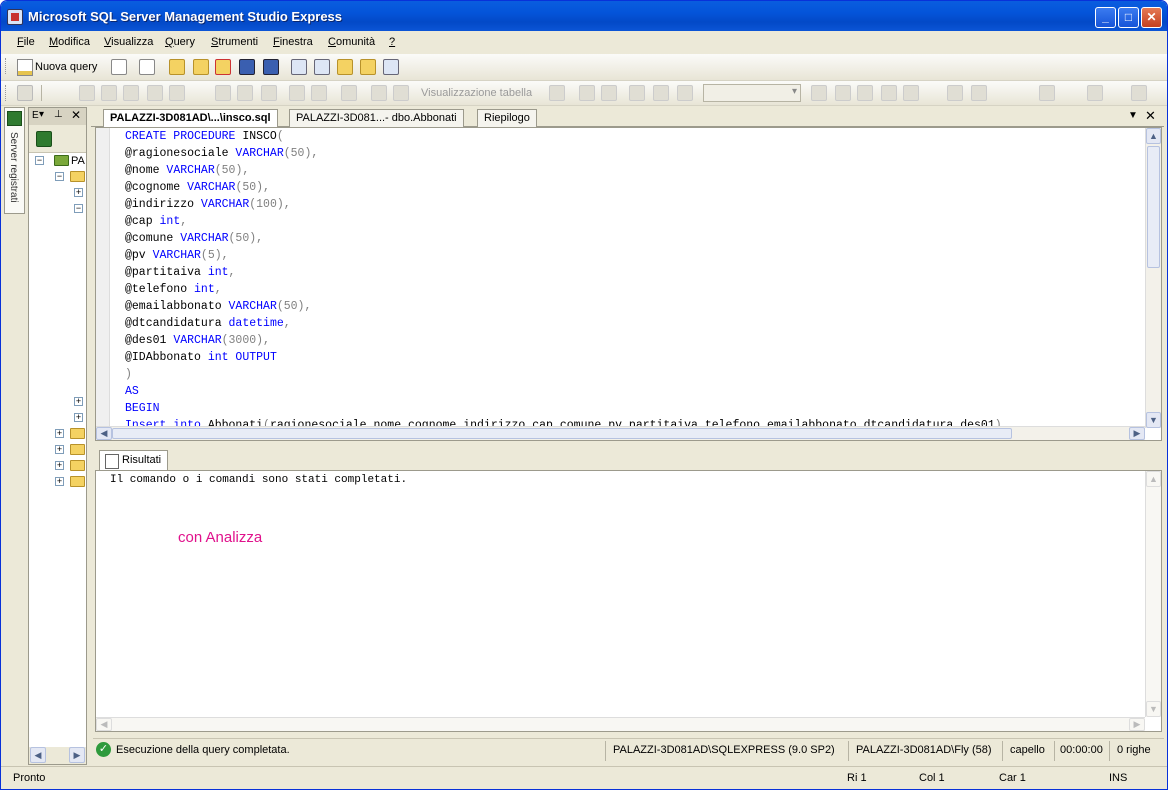 The width and height of the screenshot is (1168, 790). I want to click on editor-hscroll-thumb, so click(562, 433).